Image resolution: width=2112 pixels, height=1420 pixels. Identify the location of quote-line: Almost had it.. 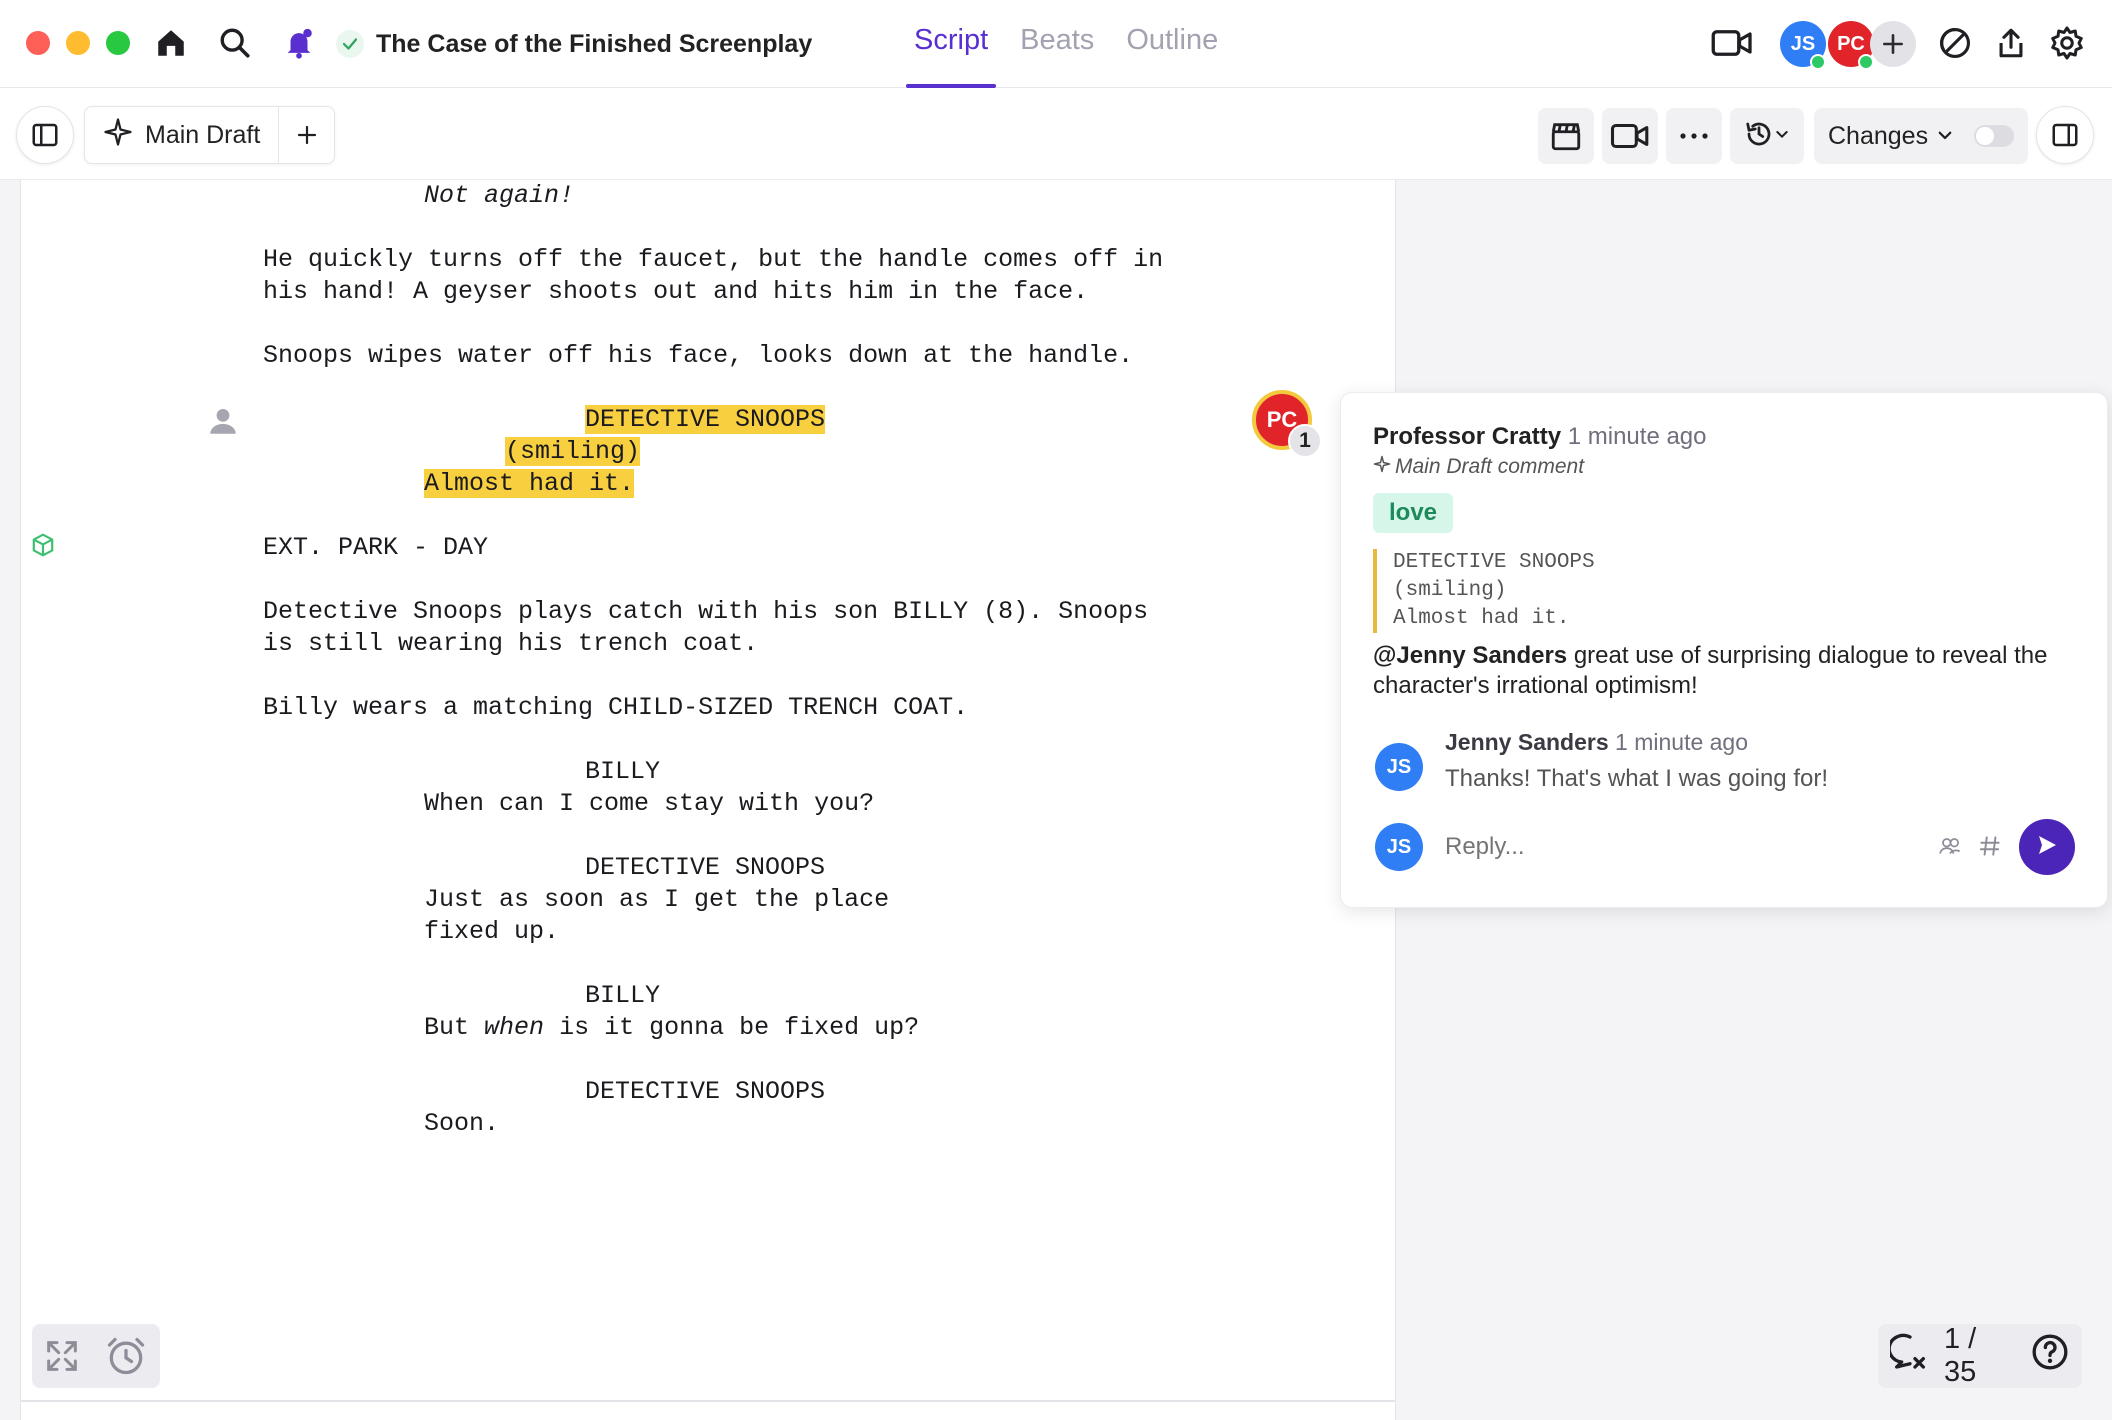
(1481, 618).